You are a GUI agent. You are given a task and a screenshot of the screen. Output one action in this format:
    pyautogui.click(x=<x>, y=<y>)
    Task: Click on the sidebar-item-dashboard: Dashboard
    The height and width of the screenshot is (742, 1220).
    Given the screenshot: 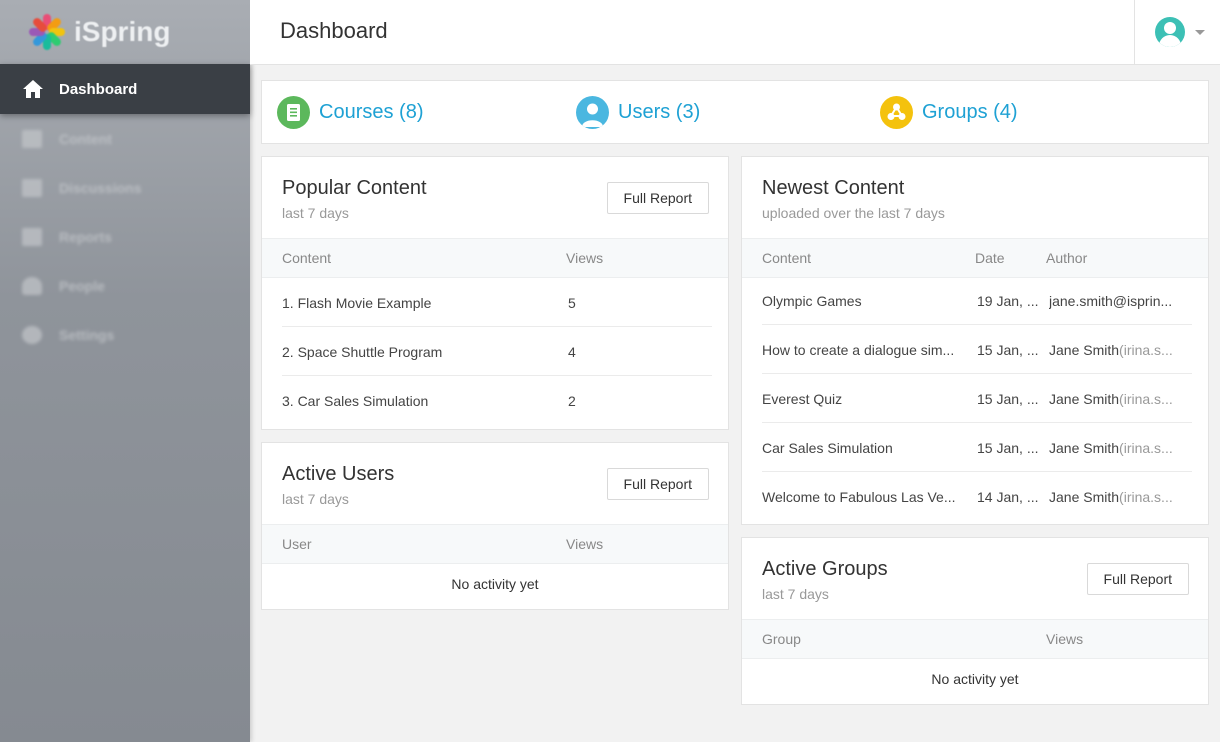 What is the action you would take?
    pyautogui.click(x=125, y=89)
    